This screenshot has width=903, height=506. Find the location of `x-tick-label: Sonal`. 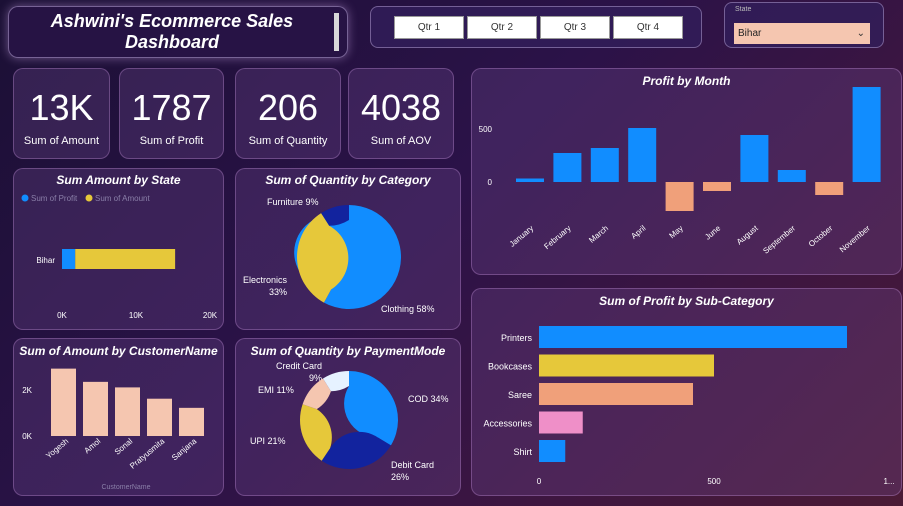

x-tick-label: Sonal is located at coordinates (124, 446).